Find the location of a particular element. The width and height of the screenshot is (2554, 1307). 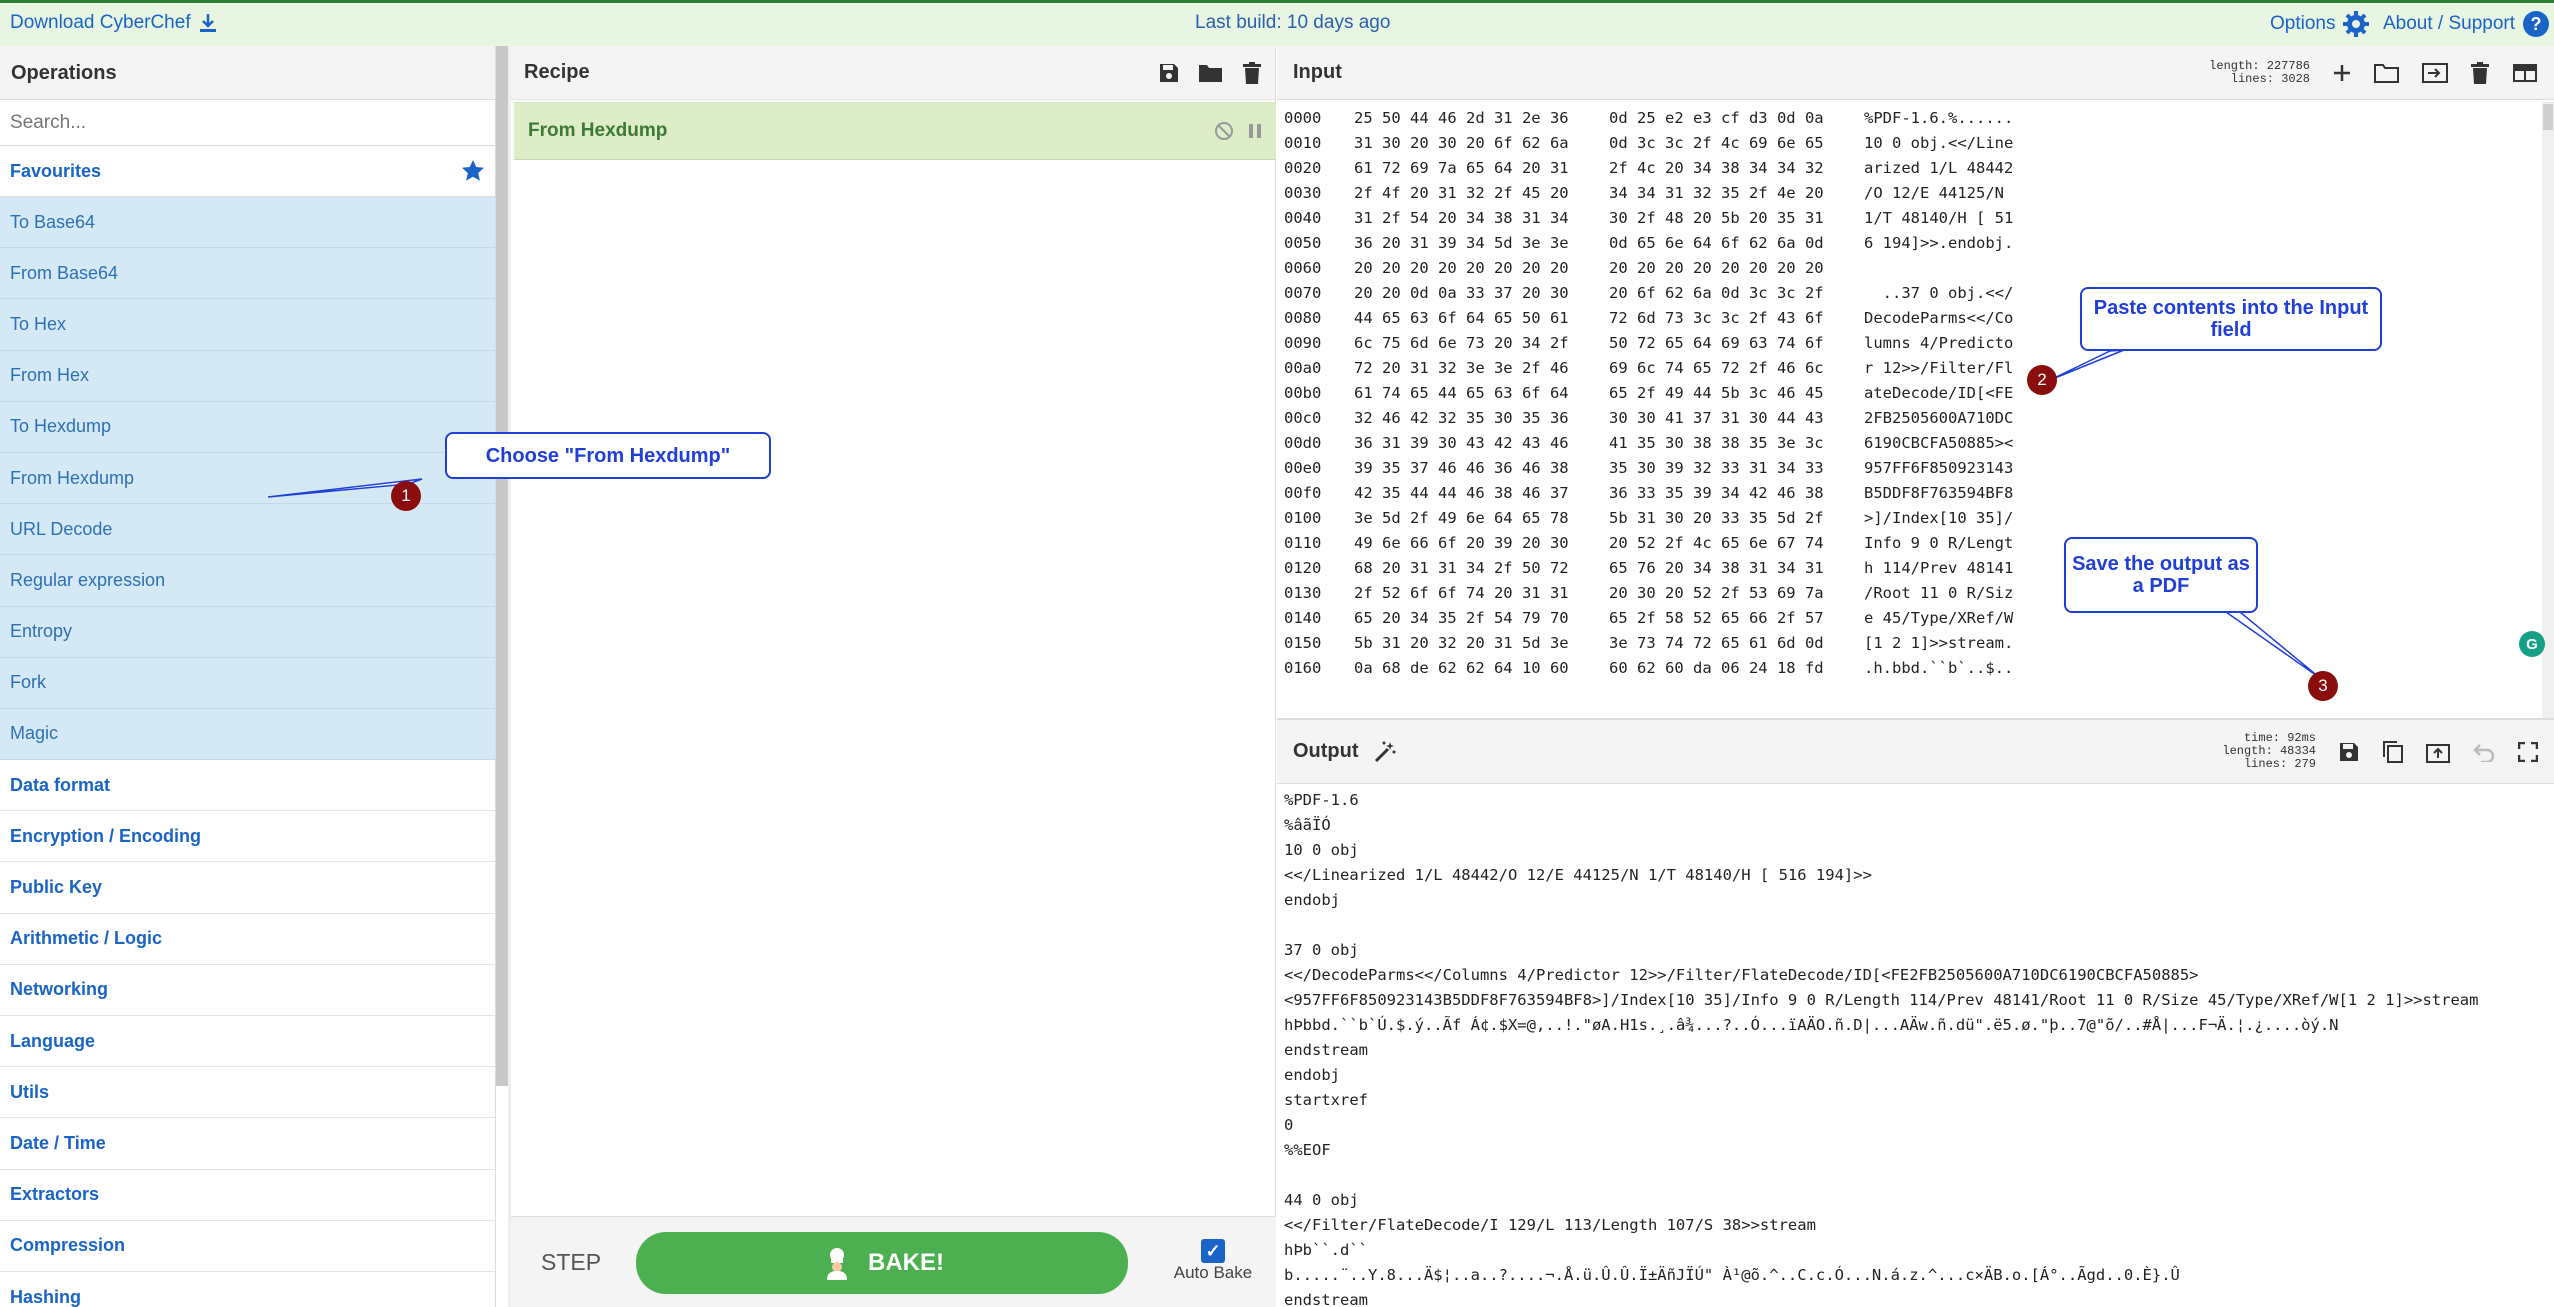

bake-button: BAKE! is located at coordinates (882, 1263).